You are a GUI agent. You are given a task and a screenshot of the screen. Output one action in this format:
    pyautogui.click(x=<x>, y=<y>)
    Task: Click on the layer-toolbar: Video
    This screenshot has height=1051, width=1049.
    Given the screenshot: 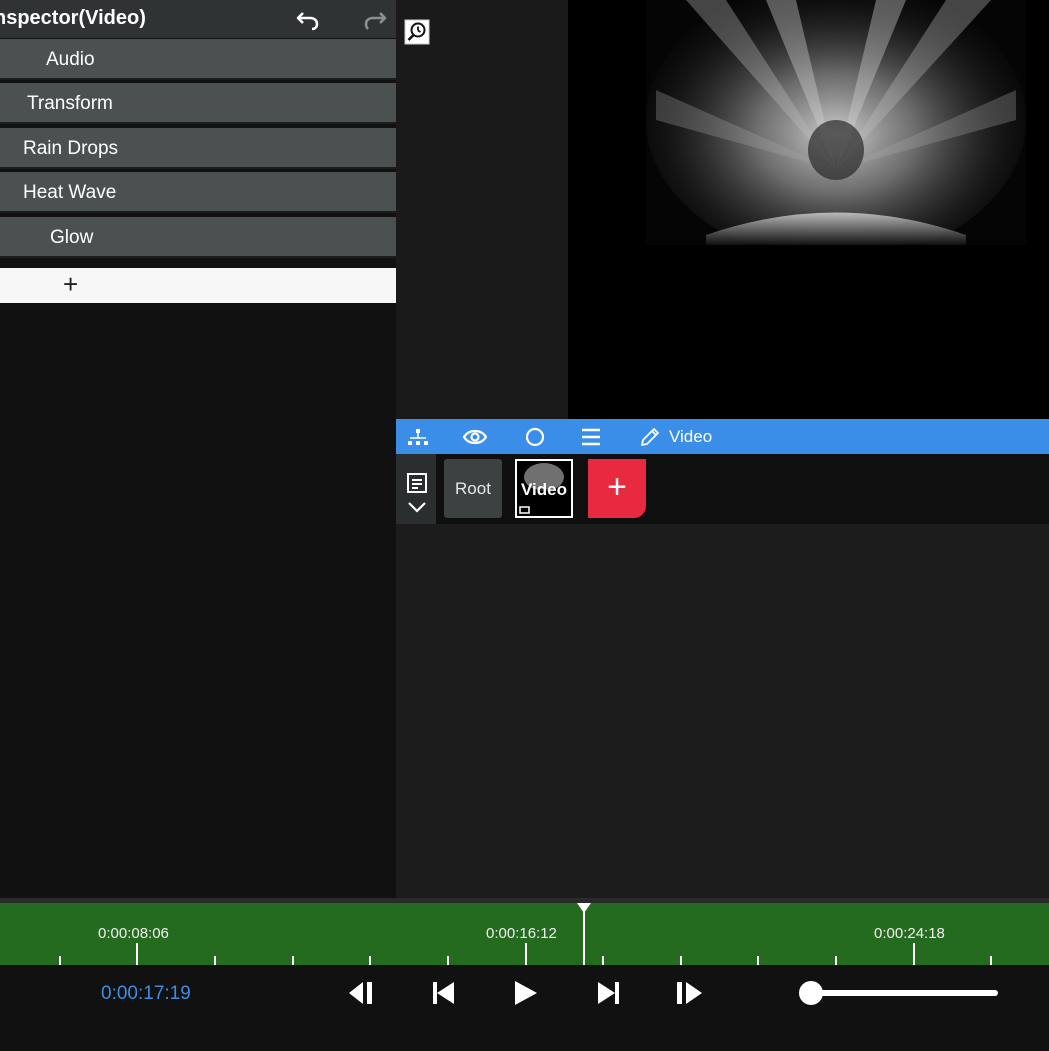 What is the action you would take?
    pyautogui.click(x=722, y=436)
    